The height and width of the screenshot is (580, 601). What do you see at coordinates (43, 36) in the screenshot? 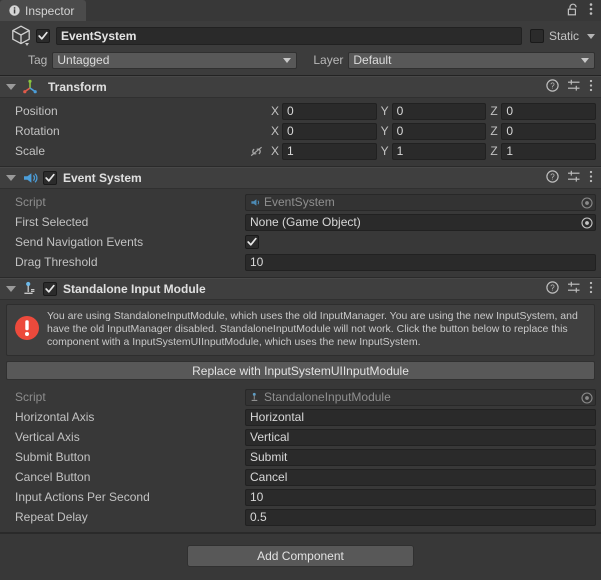
I see `gameobject-enabled-checkbox` at bounding box center [43, 36].